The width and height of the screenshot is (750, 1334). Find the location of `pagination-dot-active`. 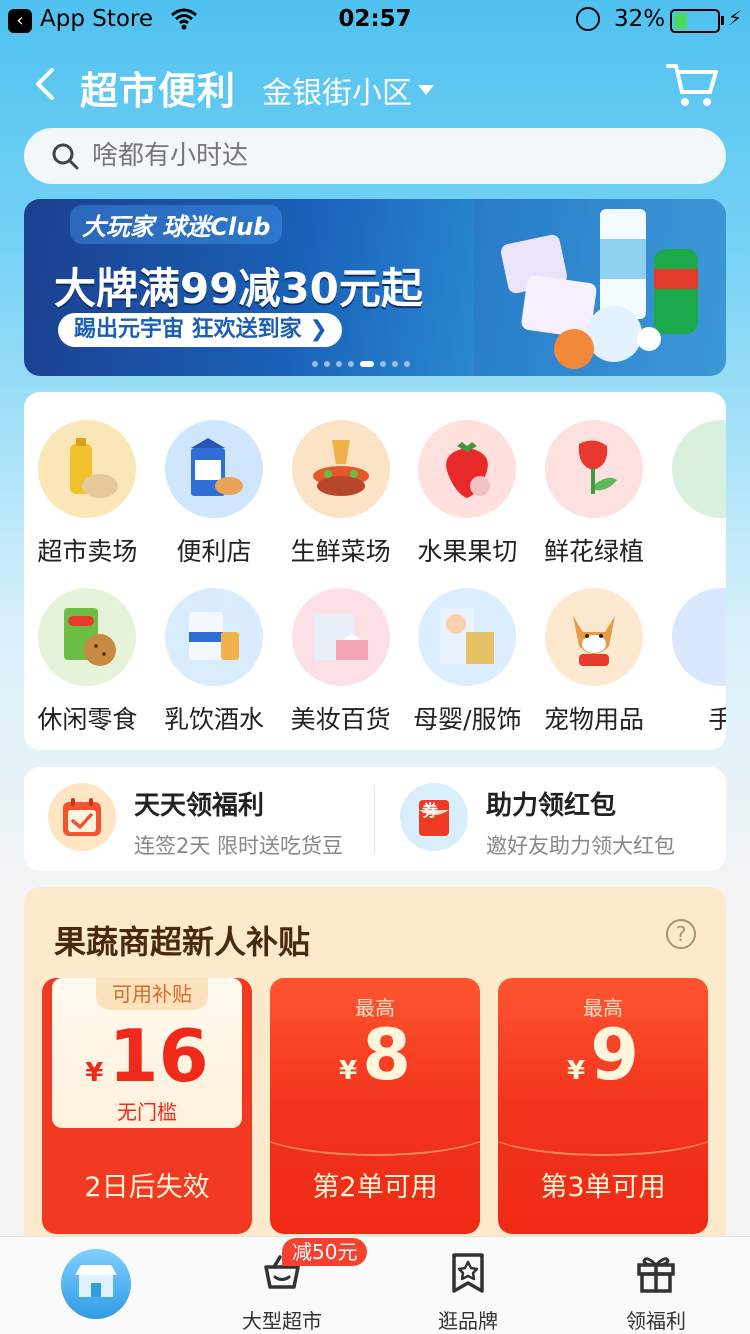

pagination-dot-active is located at coordinates (367, 364).